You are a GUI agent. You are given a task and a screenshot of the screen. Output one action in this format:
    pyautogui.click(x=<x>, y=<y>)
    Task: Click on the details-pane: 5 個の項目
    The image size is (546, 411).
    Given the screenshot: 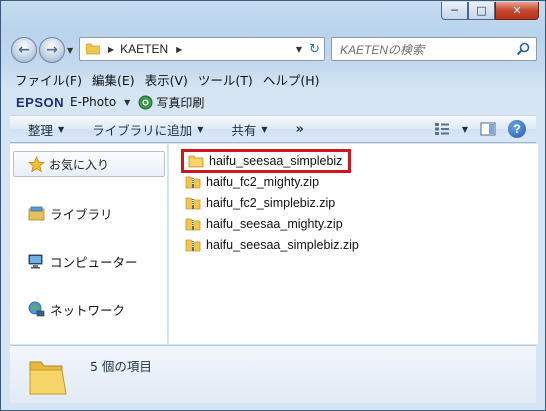 What is the action you would take?
    pyautogui.click(x=273, y=374)
    